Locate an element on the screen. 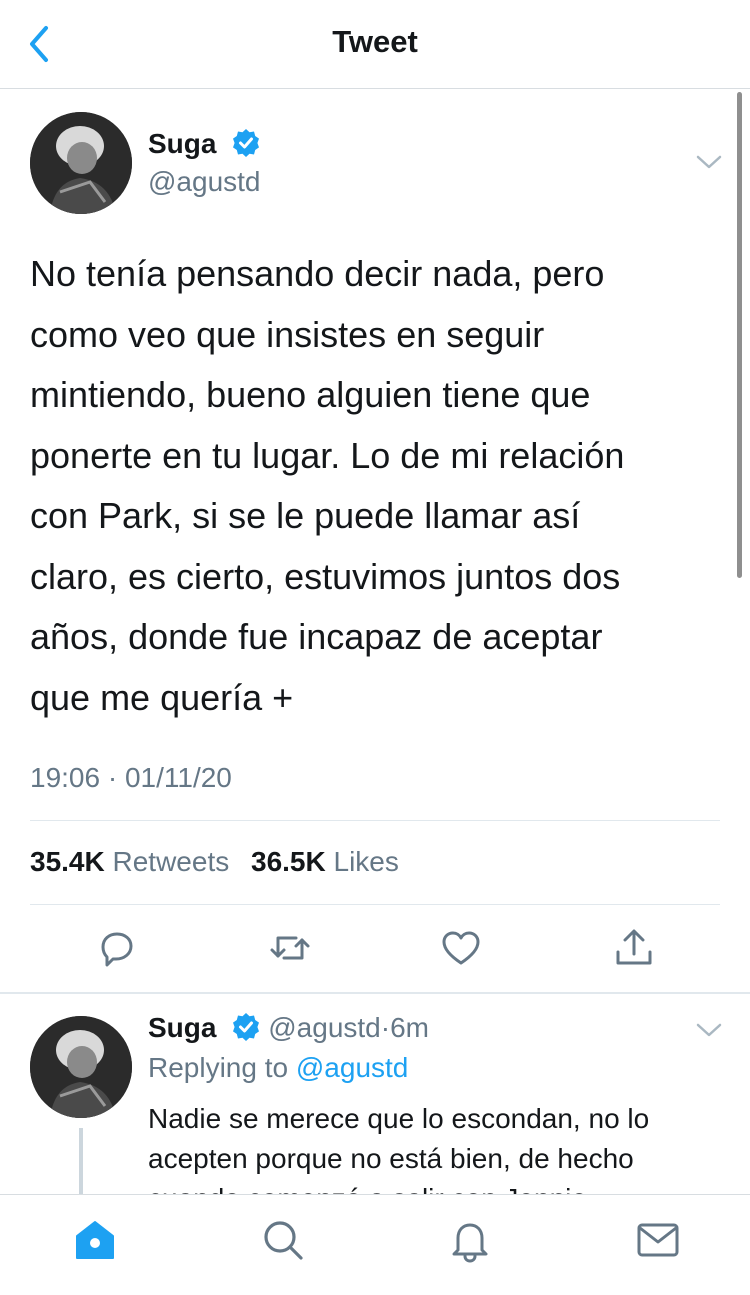 The image size is (750, 1295). like-button is located at coordinates (461, 948).